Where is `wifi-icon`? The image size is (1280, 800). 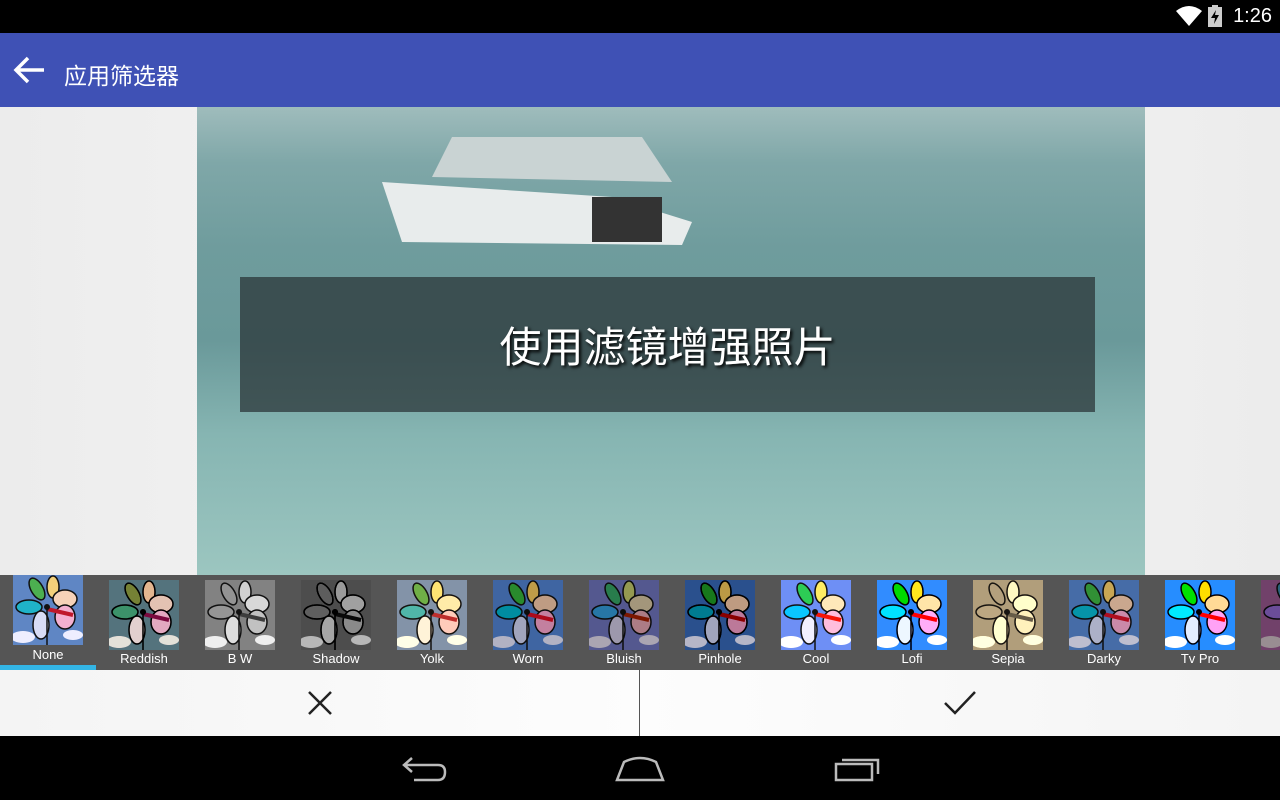
wifi-icon is located at coordinates (1189, 16).